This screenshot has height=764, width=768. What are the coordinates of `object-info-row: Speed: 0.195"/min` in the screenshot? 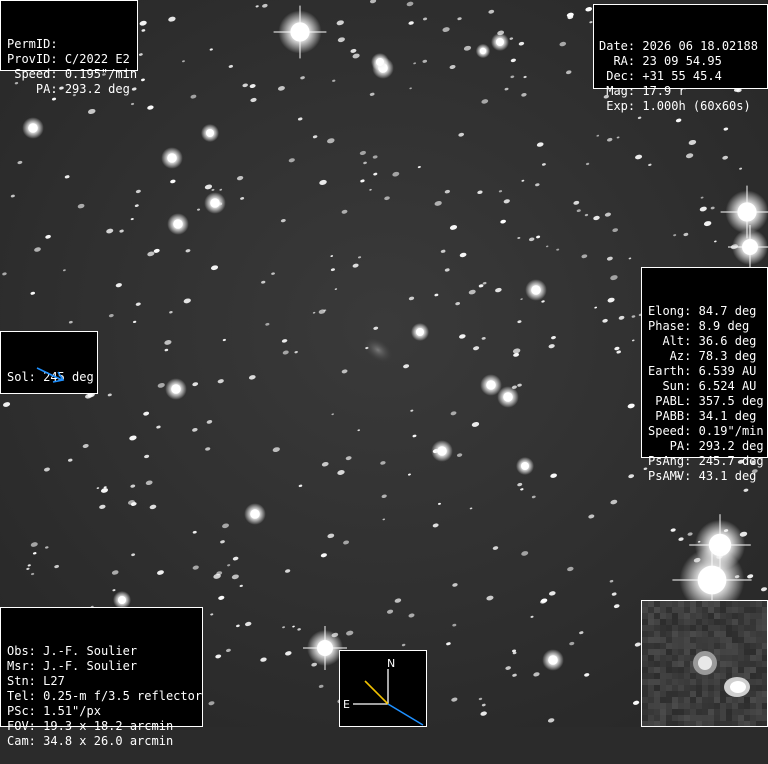 It's located at (72, 74).